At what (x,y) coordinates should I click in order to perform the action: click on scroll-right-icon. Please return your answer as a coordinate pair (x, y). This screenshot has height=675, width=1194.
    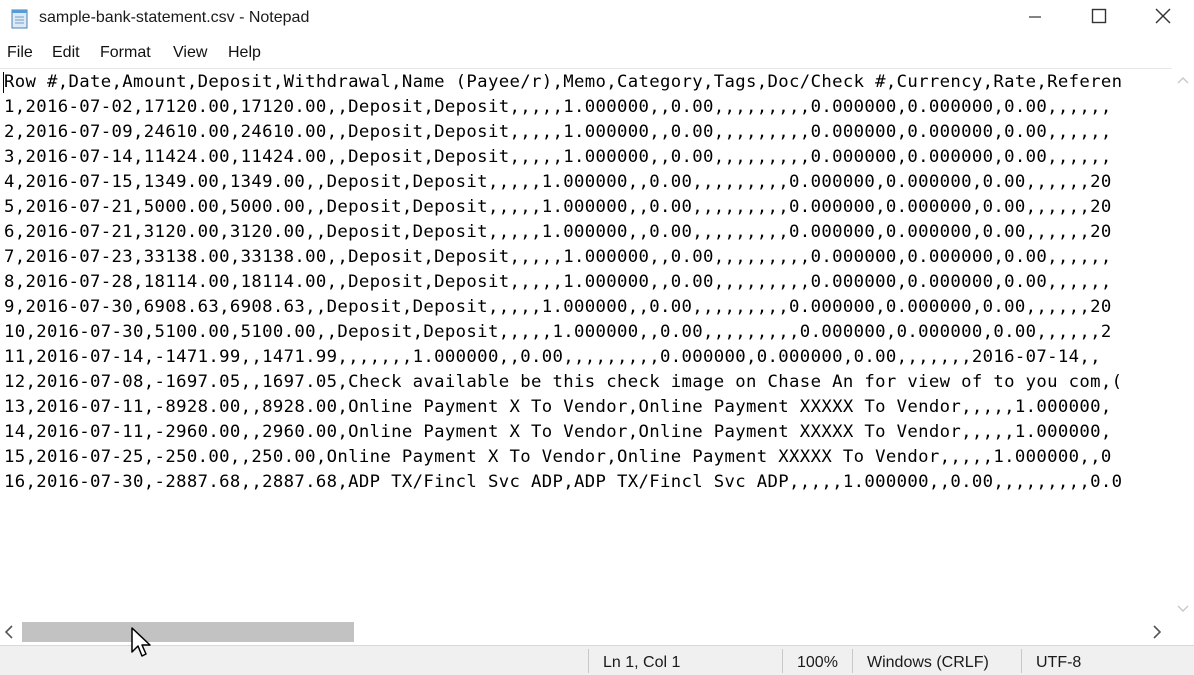
    Looking at the image, I should click on (1157, 634).